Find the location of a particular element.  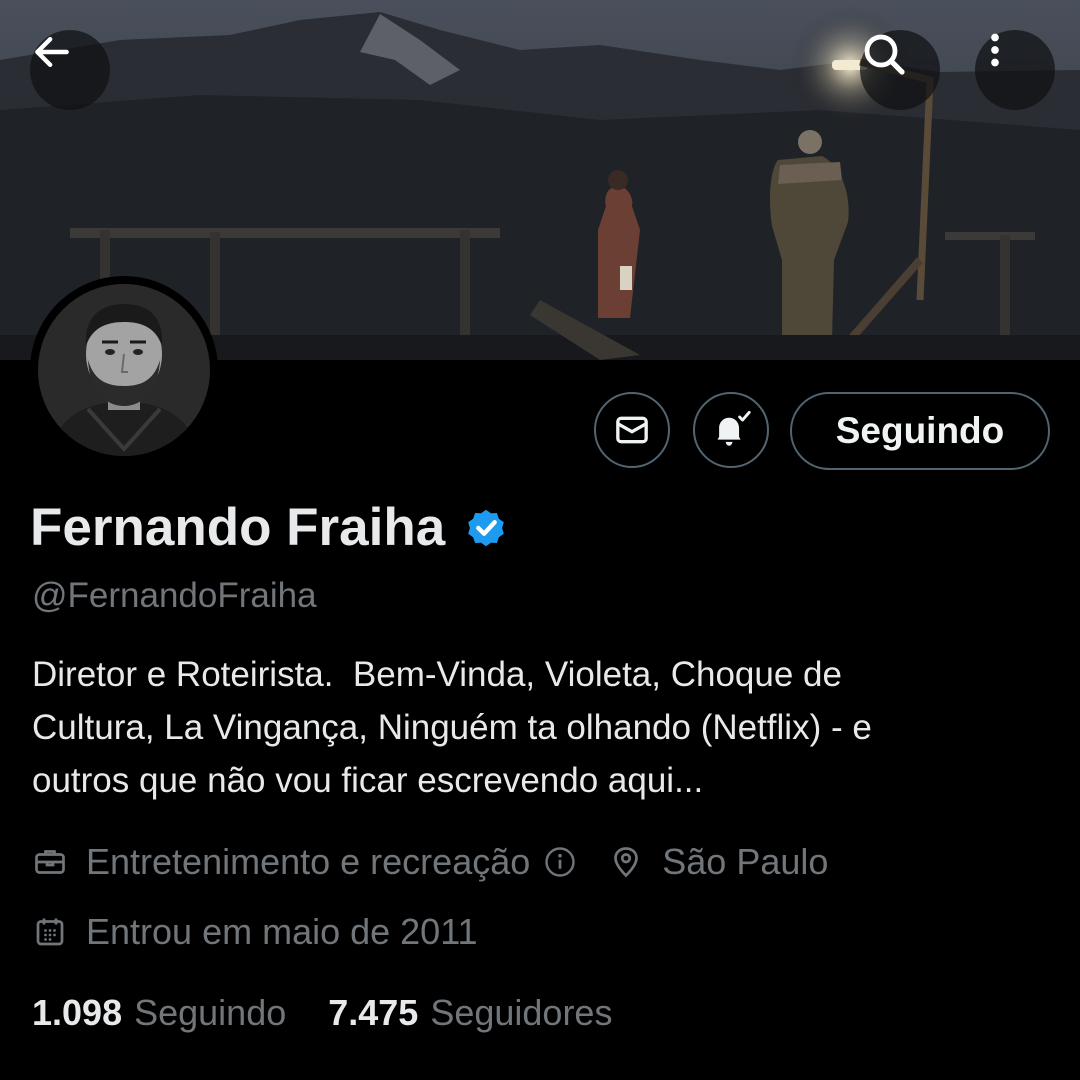

more-options-button is located at coordinates (1015, 70).